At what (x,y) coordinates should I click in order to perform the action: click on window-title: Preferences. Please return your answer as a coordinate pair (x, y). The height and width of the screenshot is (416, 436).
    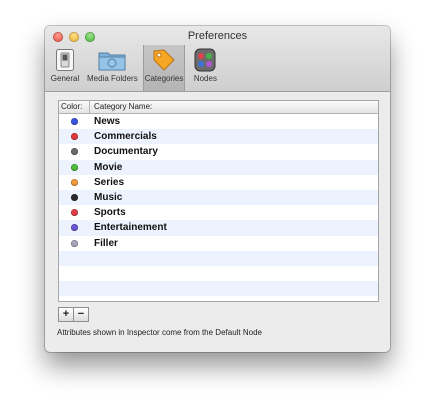
    Looking at the image, I should click on (217, 36).